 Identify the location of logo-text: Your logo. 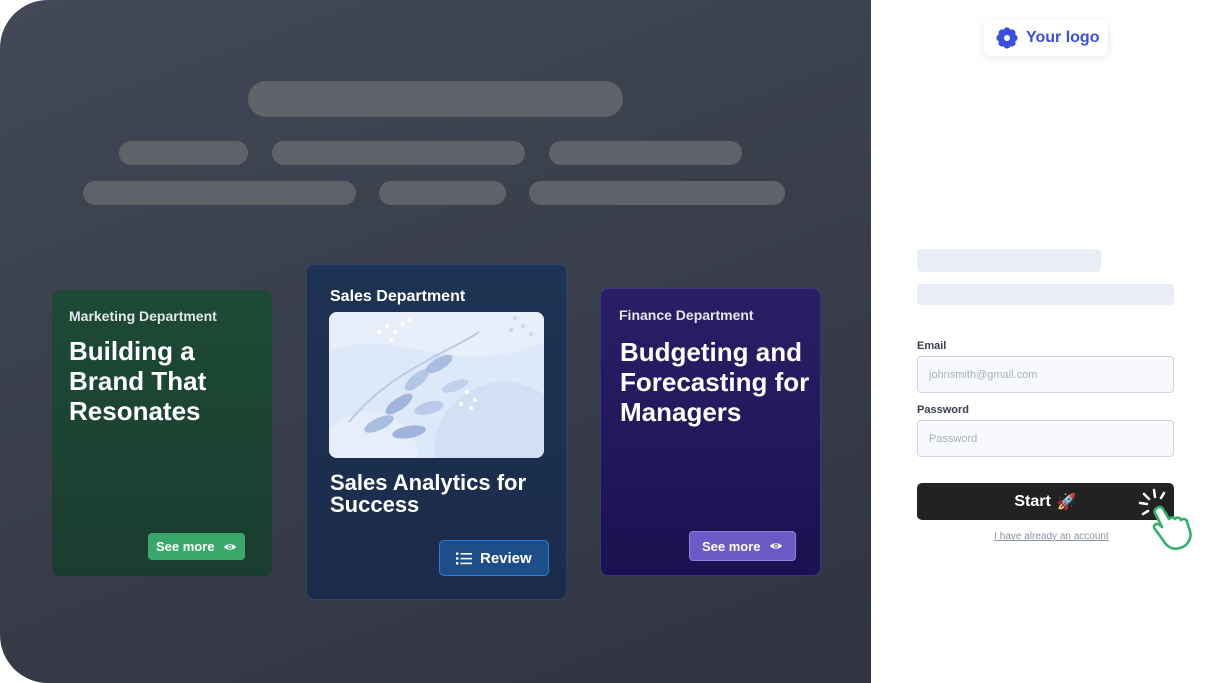
(1063, 37).